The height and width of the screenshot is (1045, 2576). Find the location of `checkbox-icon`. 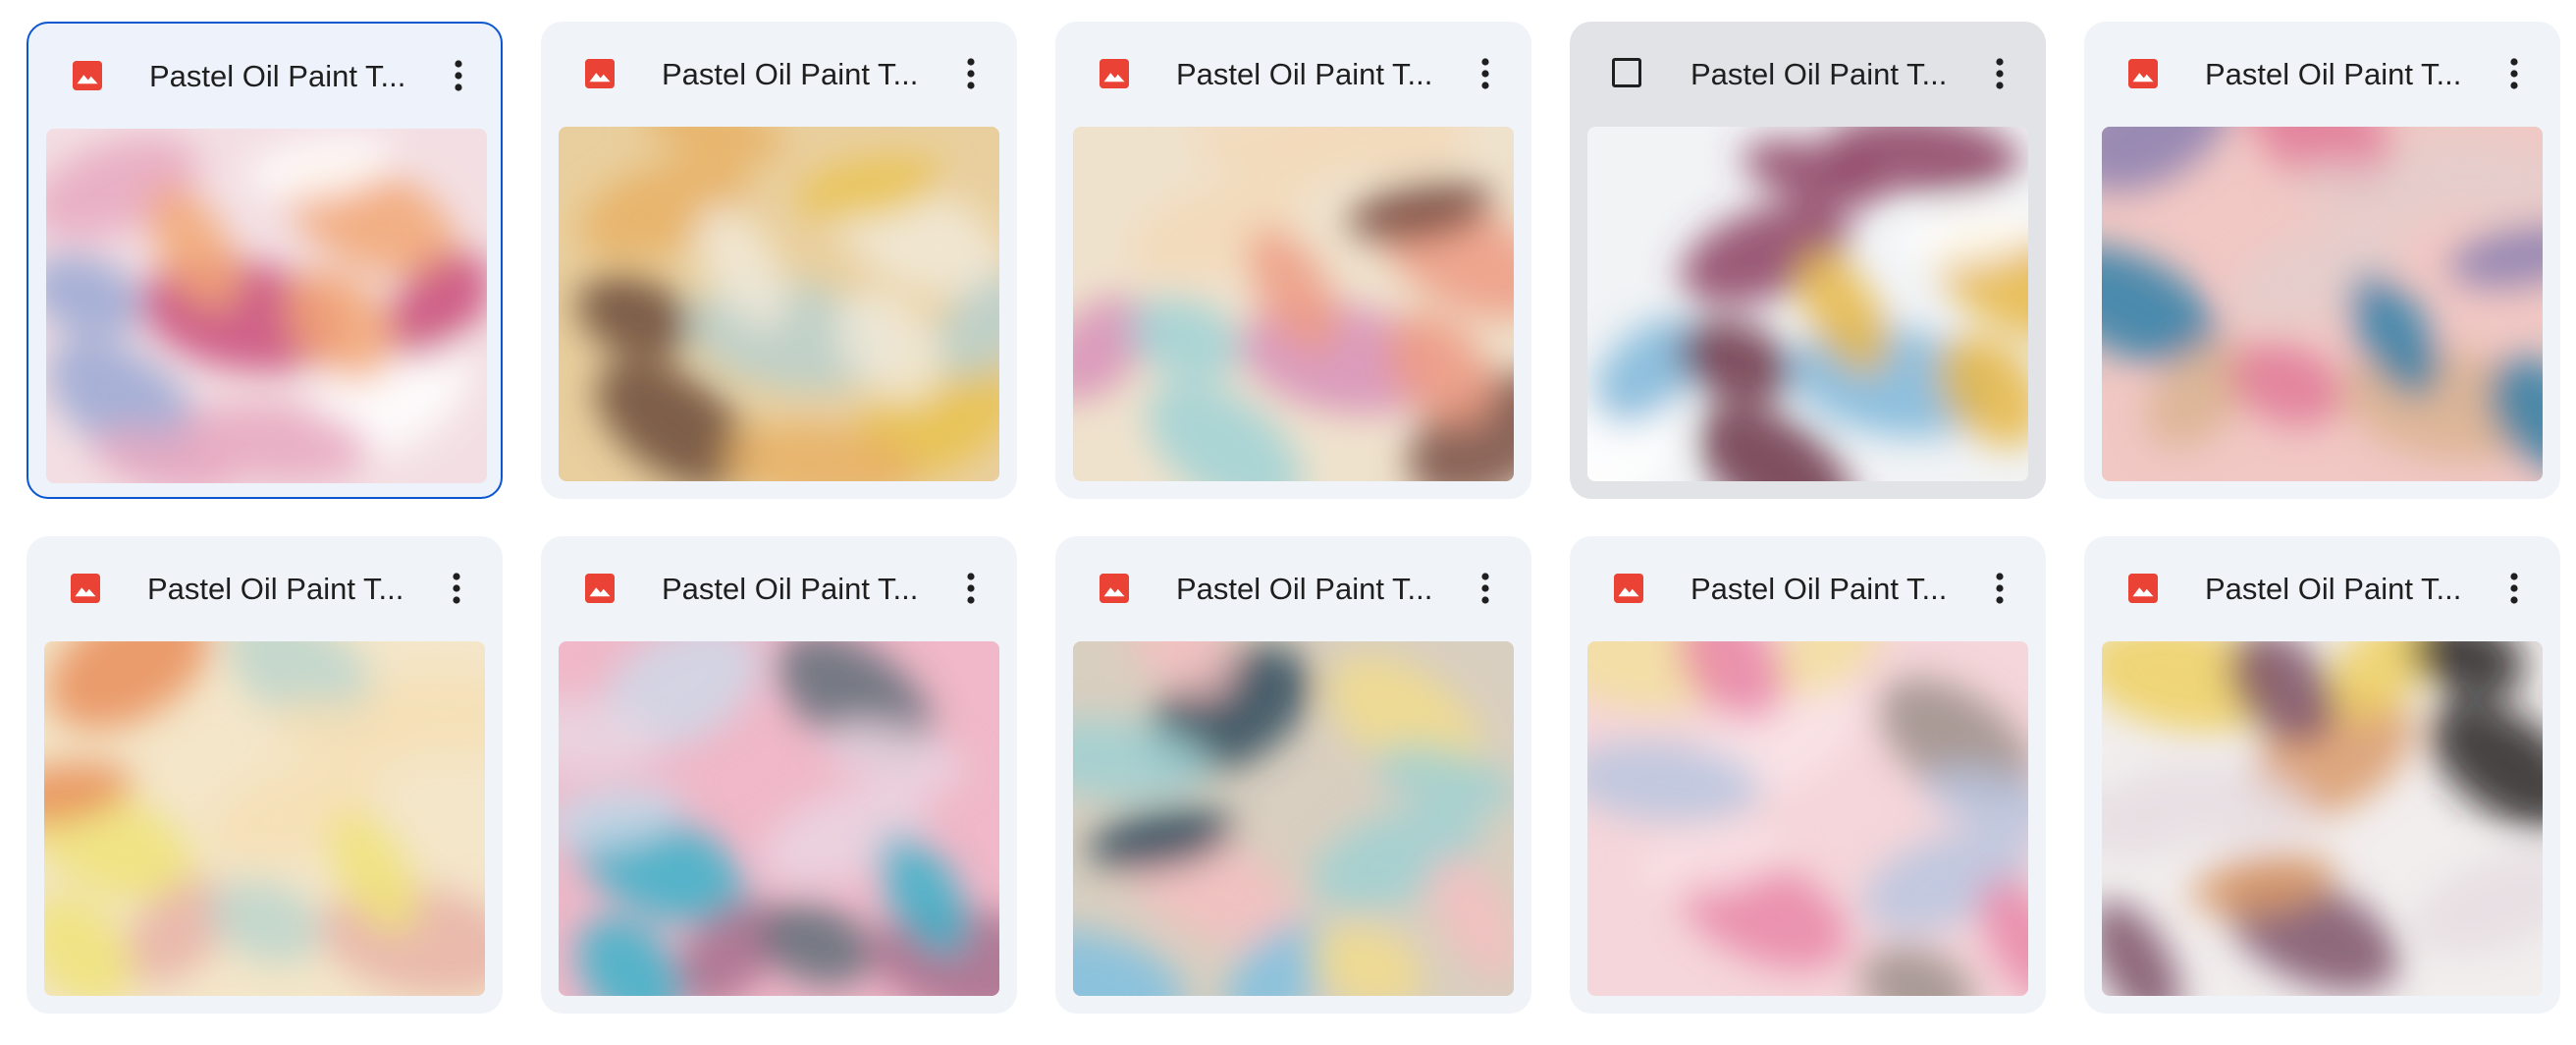

checkbox-icon is located at coordinates (1626, 72).